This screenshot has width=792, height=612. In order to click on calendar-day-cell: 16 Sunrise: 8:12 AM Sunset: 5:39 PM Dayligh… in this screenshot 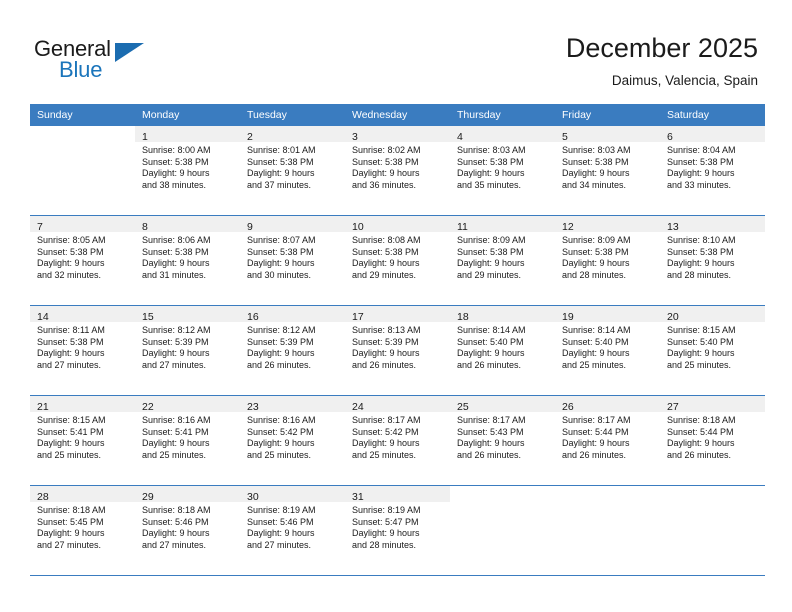, I will do `click(292, 350)`.